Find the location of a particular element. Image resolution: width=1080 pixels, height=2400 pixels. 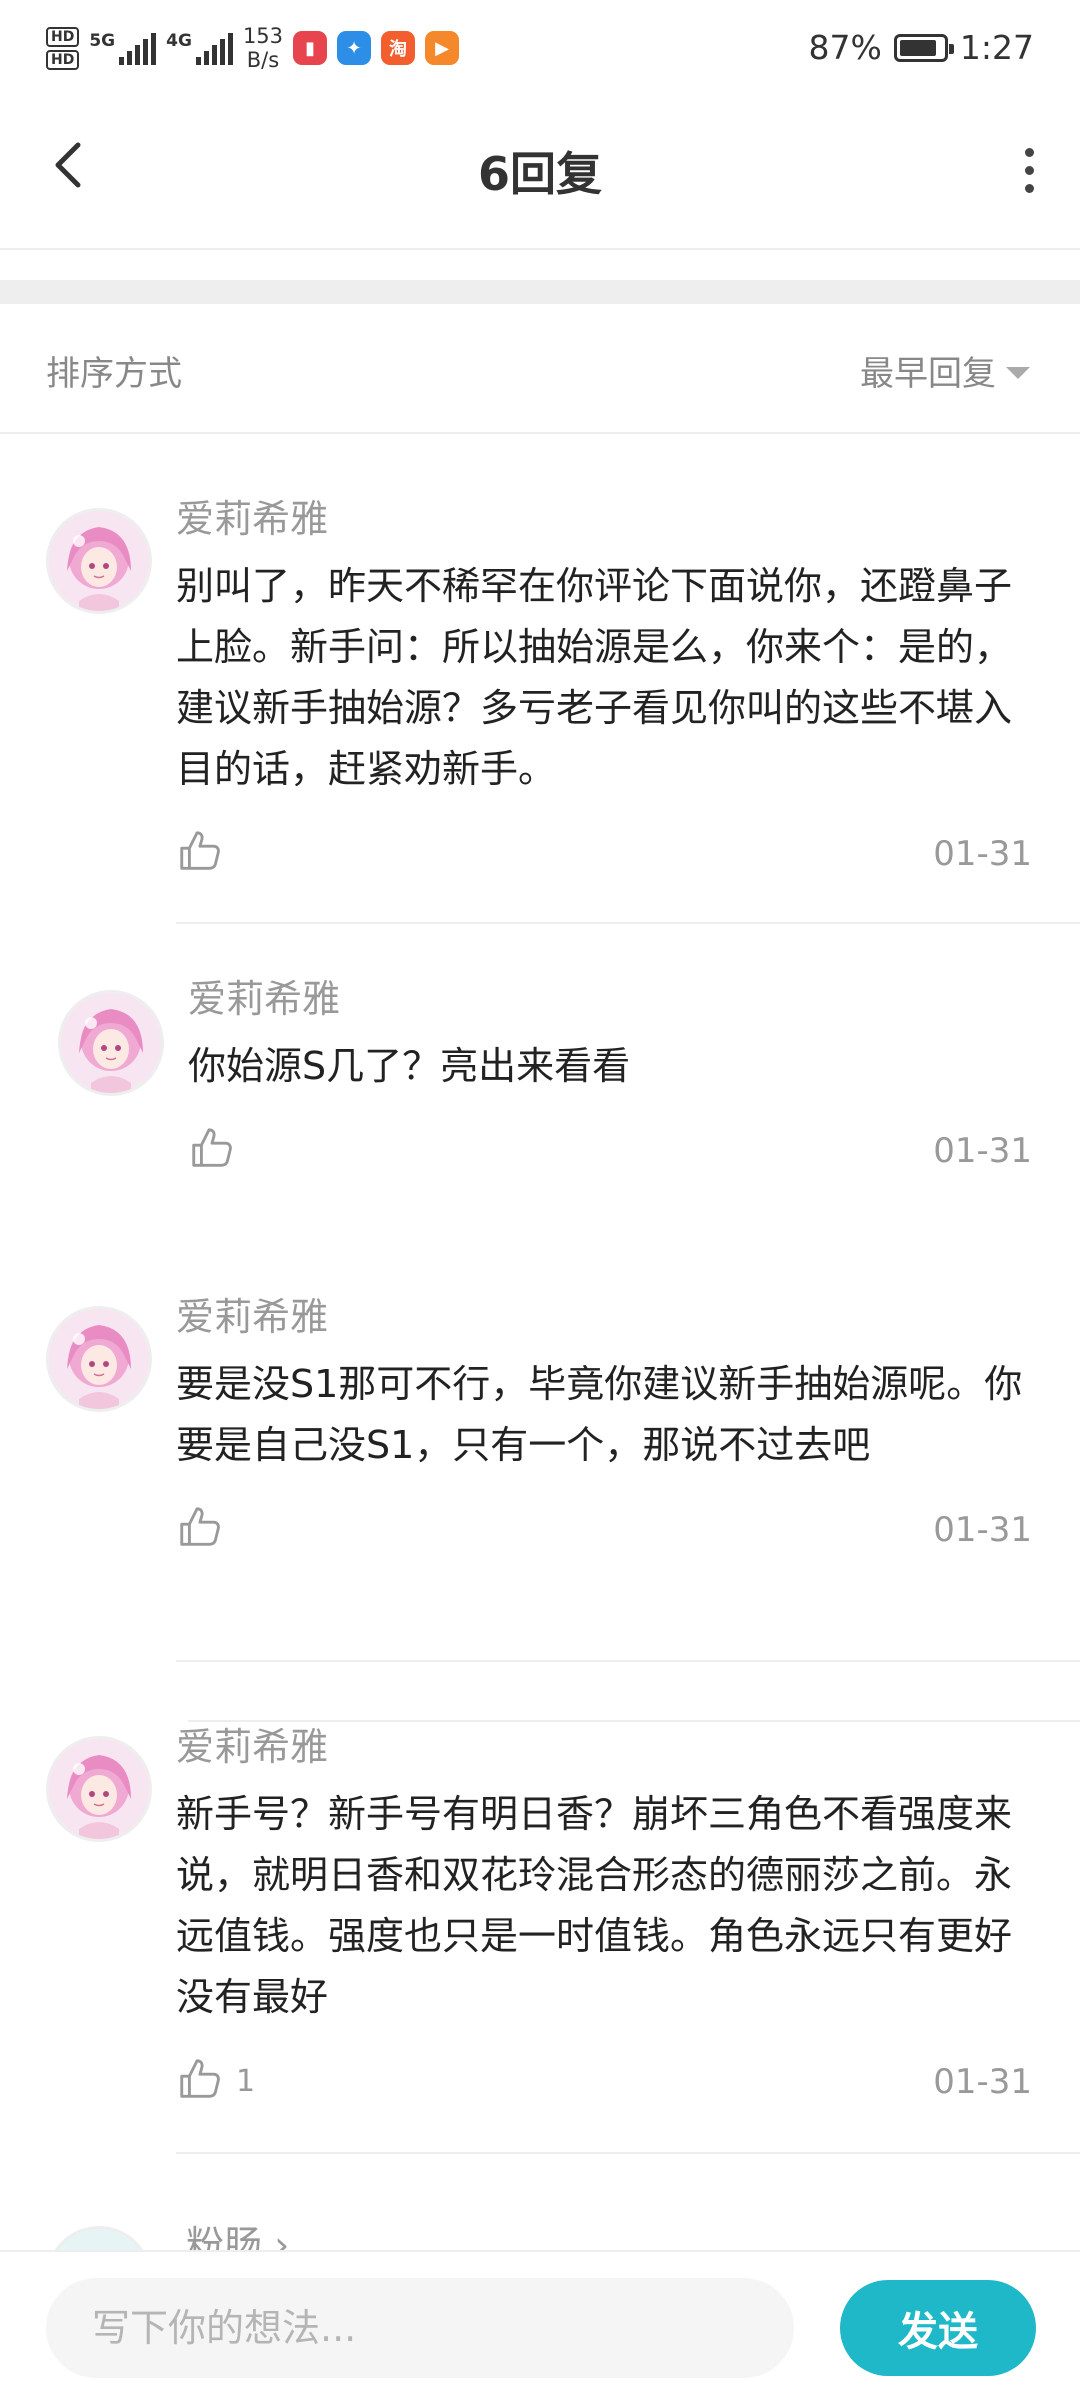

reply-composer: 发送 is located at coordinates (540, 2325).